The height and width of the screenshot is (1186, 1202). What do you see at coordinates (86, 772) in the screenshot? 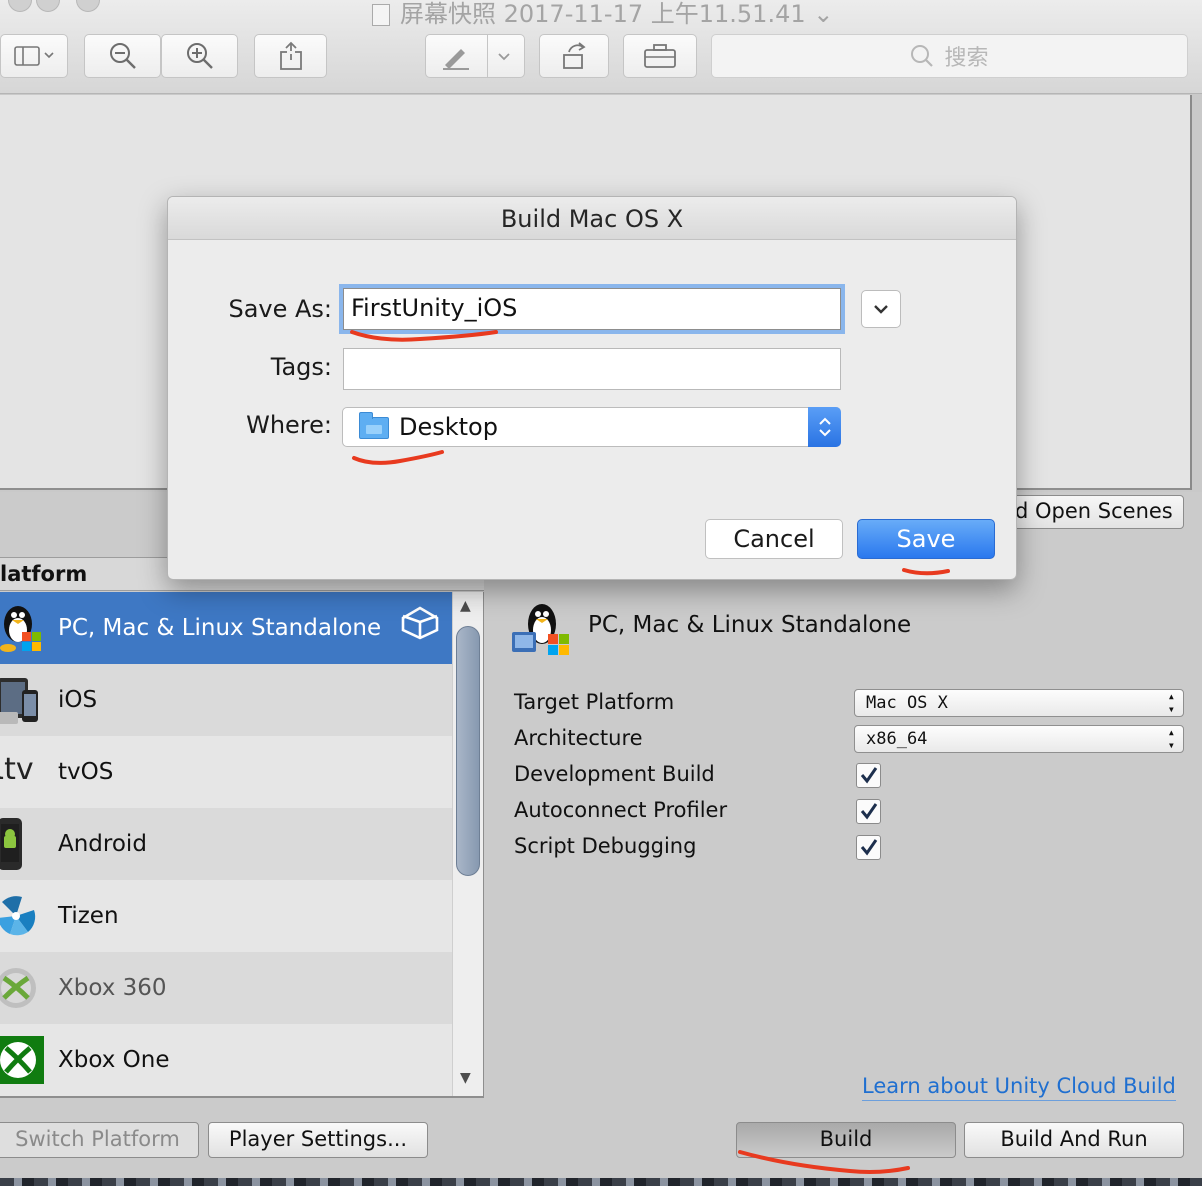
I see `platform-label: tvOS` at bounding box center [86, 772].